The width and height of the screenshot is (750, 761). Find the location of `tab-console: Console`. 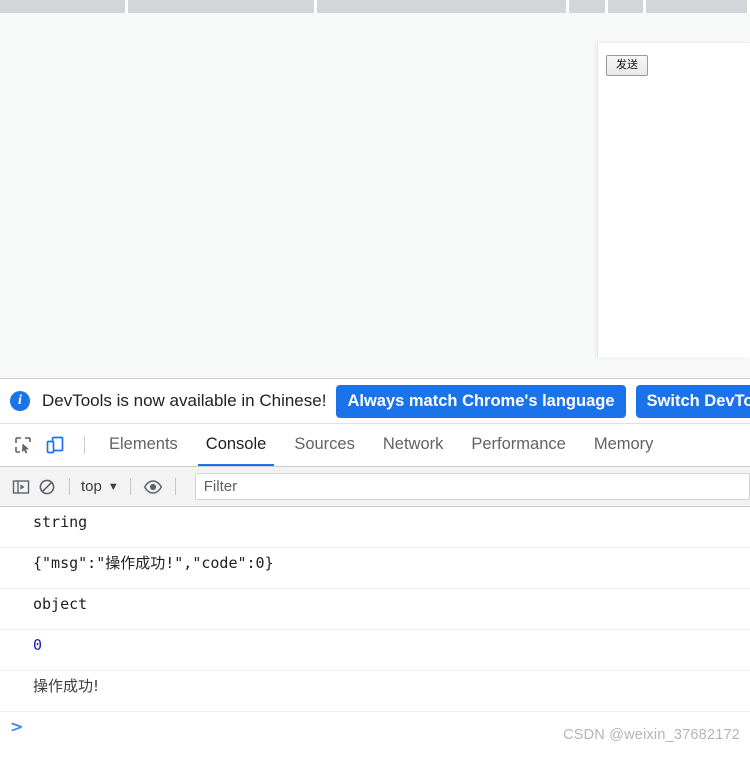

tab-console: Console is located at coordinates (236, 445).